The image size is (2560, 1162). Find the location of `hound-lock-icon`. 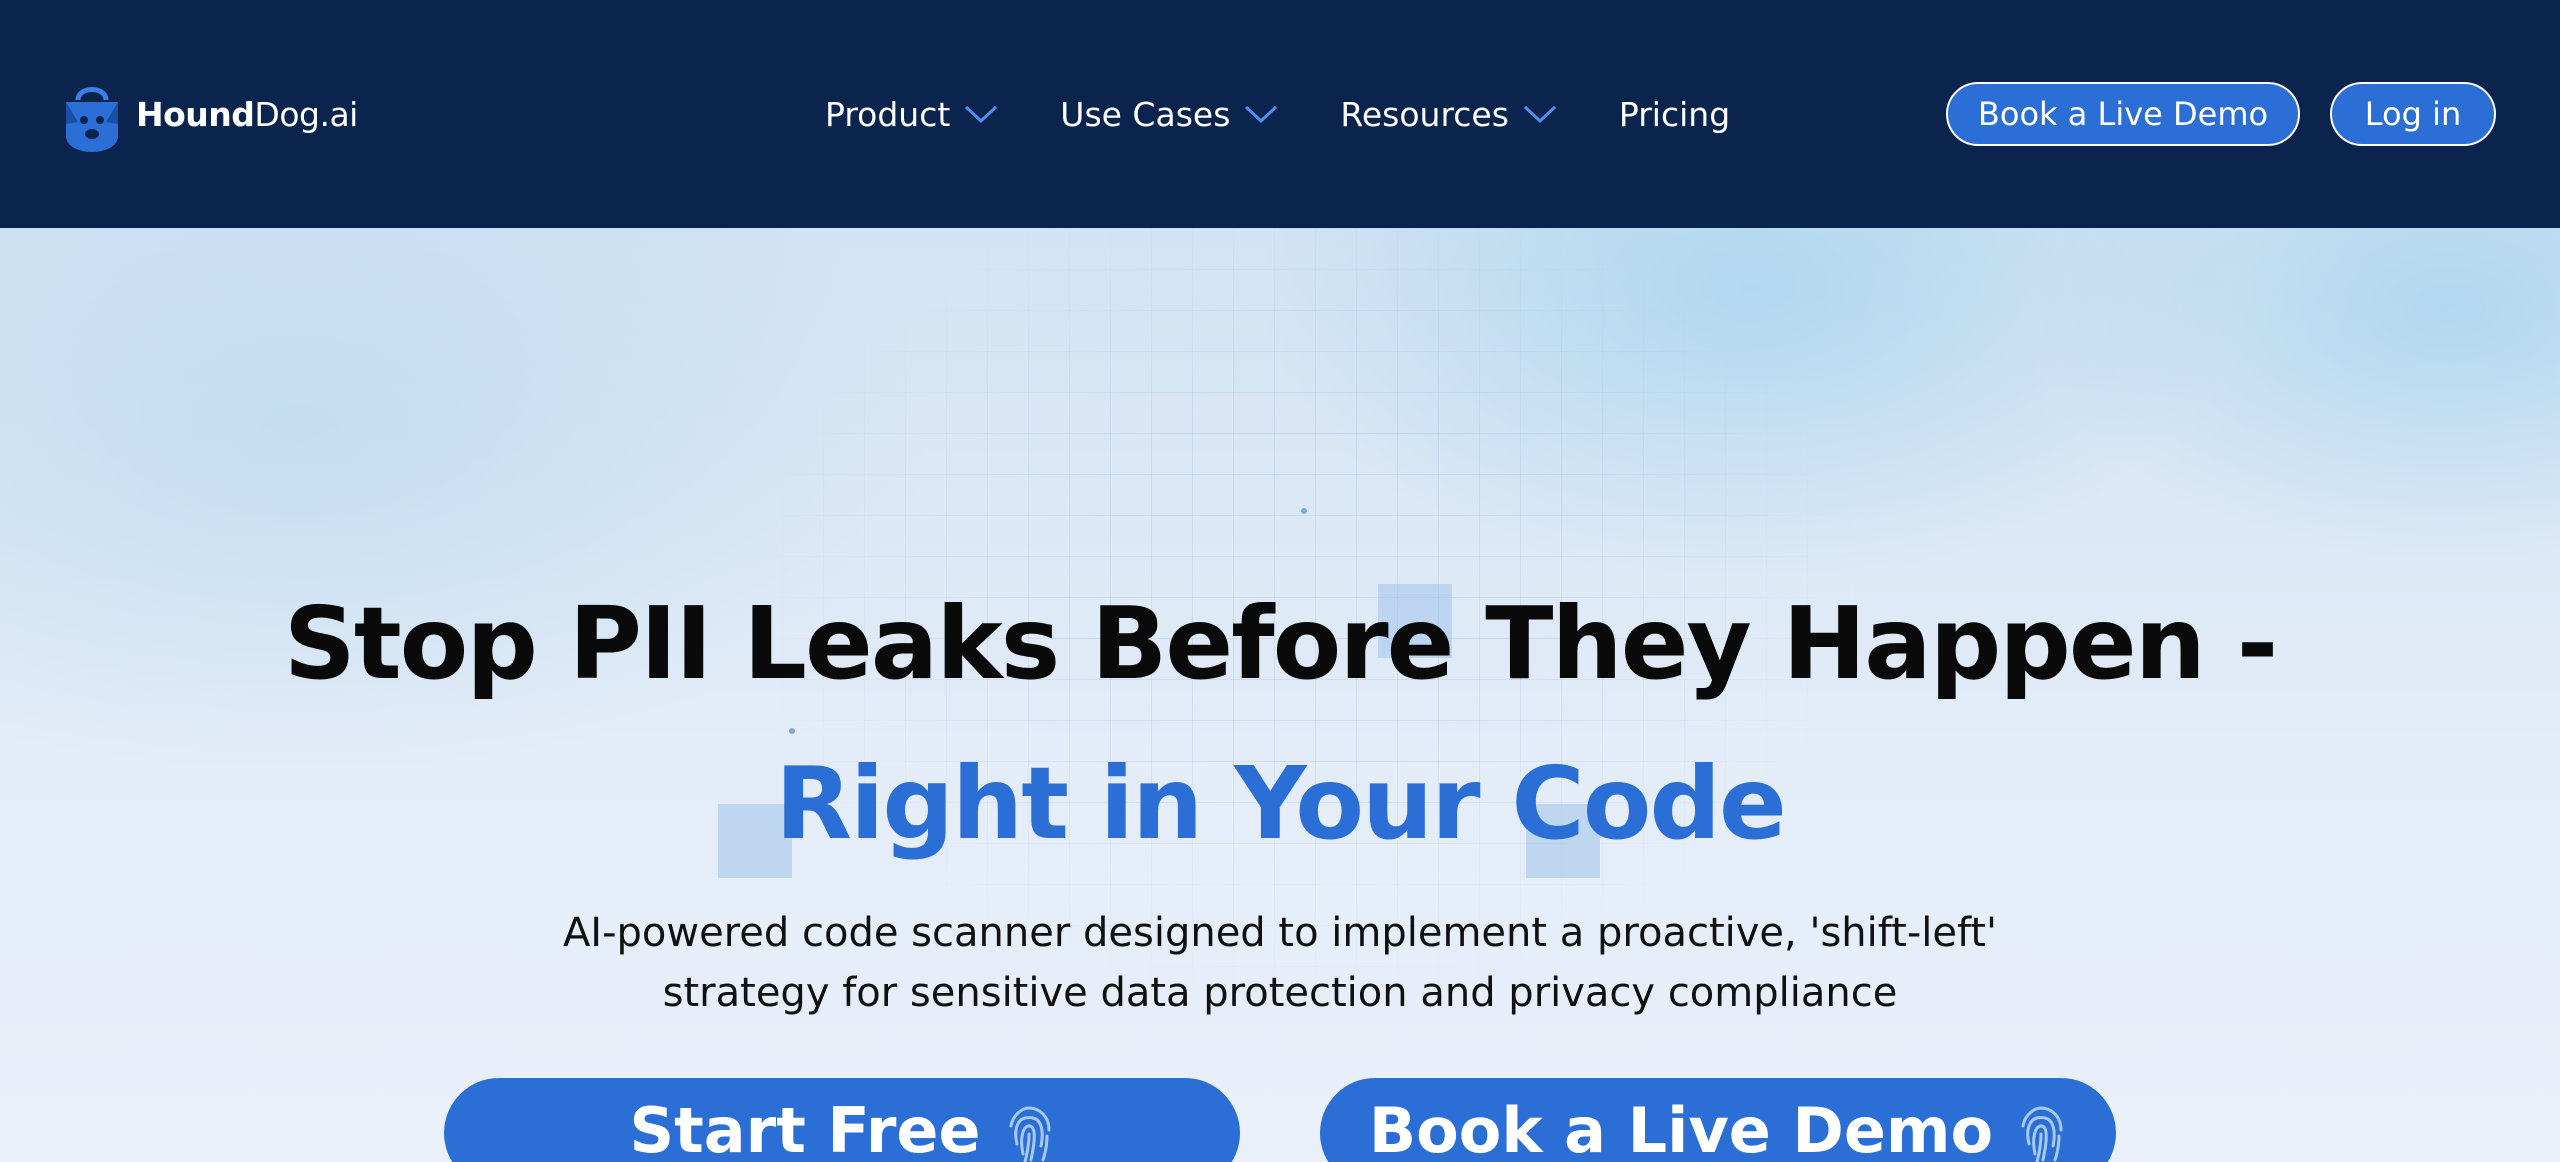

hound-lock-icon is located at coordinates (92, 119).